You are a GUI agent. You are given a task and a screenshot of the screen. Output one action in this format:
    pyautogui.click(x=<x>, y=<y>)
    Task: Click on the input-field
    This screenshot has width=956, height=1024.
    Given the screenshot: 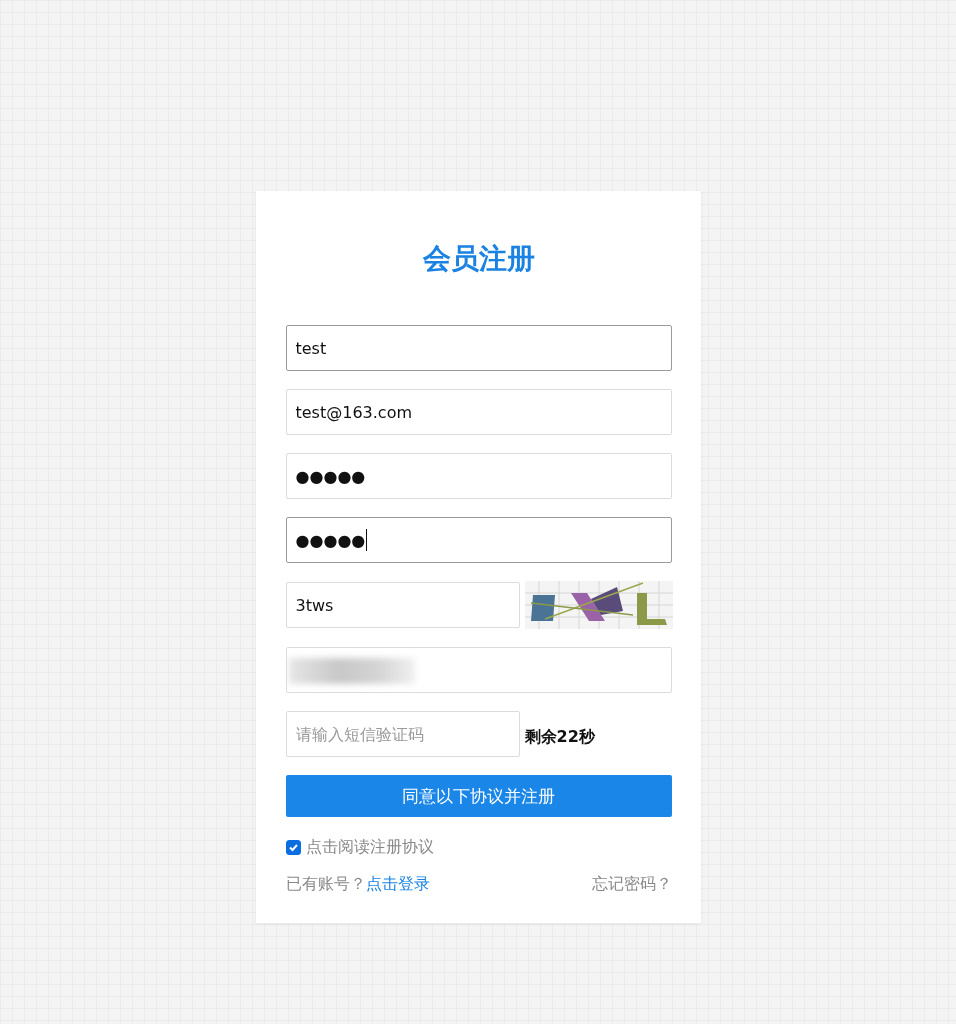 What is the action you would take?
    pyautogui.click(x=478, y=670)
    